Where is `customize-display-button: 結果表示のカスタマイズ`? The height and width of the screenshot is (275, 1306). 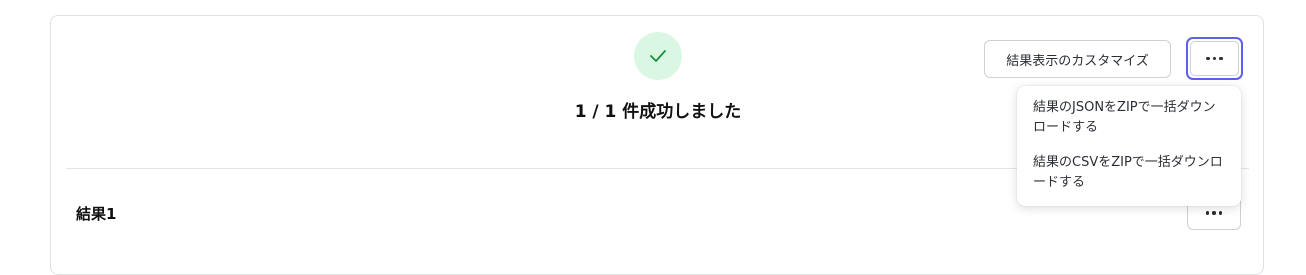 customize-display-button: 結果表示のカスタマイズ is located at coordinates (1077, 59).